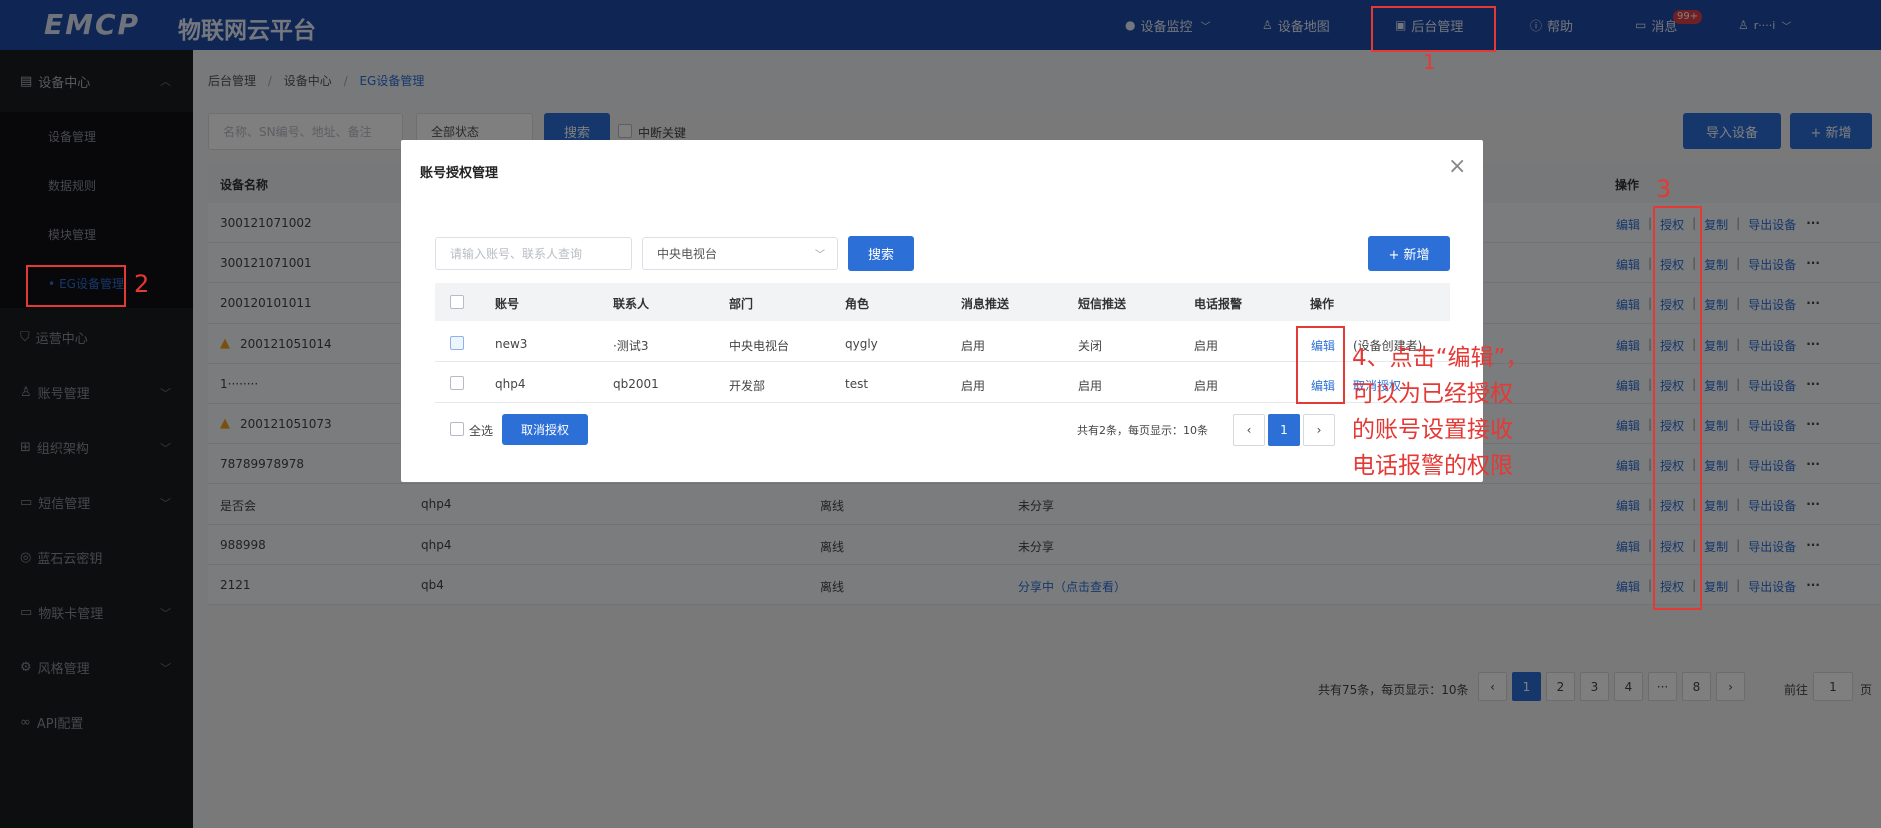 This screenshot has height=828, width=1881. What do you see at coordinates (740, 253) in the screenshot?
I see `dept-select: 中央电视台 ﹀` at bounding box center [740, 253].